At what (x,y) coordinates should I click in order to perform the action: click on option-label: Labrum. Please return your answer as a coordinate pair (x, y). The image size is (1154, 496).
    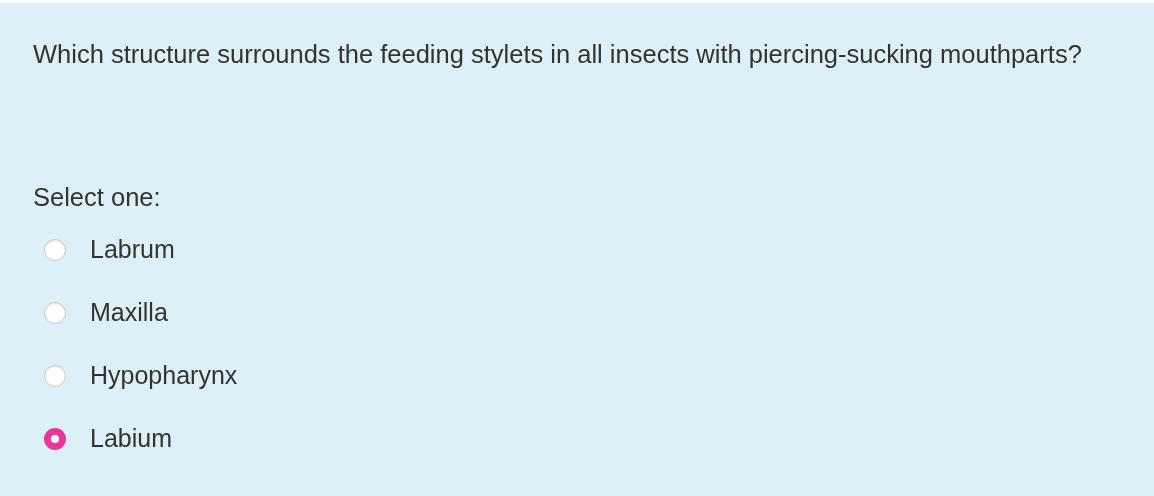
    Looking at the image, I should click on (132, 249).